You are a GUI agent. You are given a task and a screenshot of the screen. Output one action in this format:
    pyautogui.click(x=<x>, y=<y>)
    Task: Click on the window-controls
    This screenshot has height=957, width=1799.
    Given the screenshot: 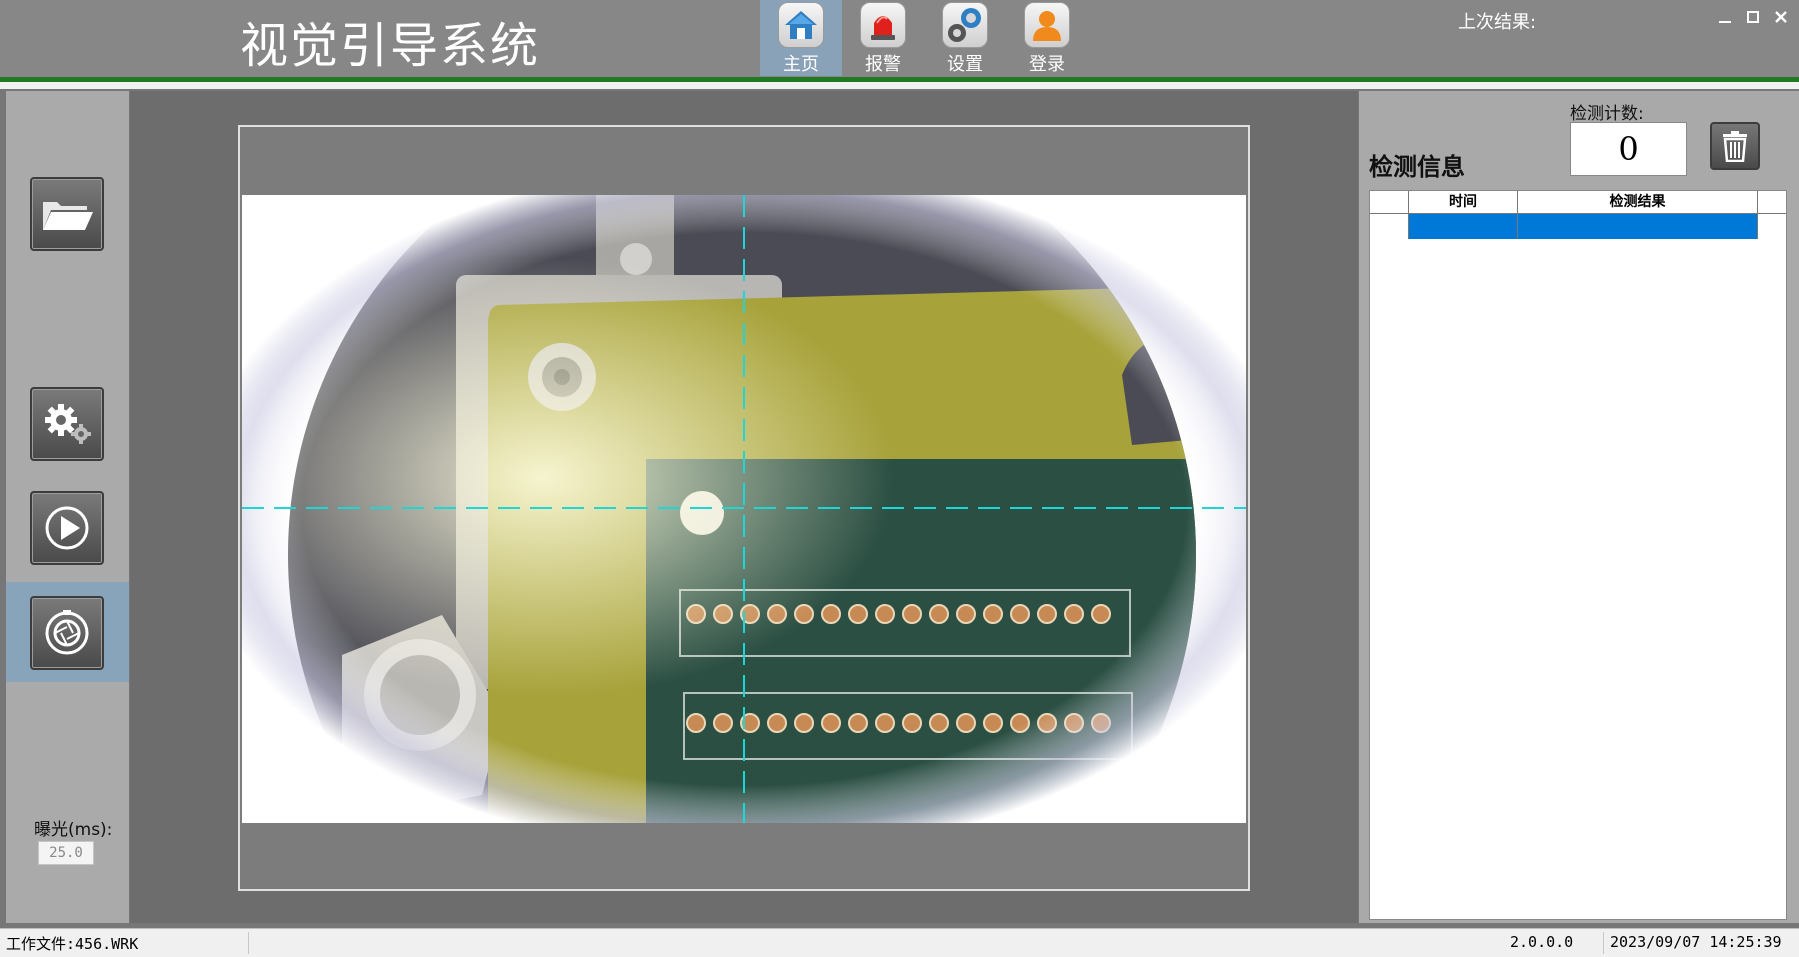 What is the action you would take?
    pyautogui.click(x=1753, y=17)
    